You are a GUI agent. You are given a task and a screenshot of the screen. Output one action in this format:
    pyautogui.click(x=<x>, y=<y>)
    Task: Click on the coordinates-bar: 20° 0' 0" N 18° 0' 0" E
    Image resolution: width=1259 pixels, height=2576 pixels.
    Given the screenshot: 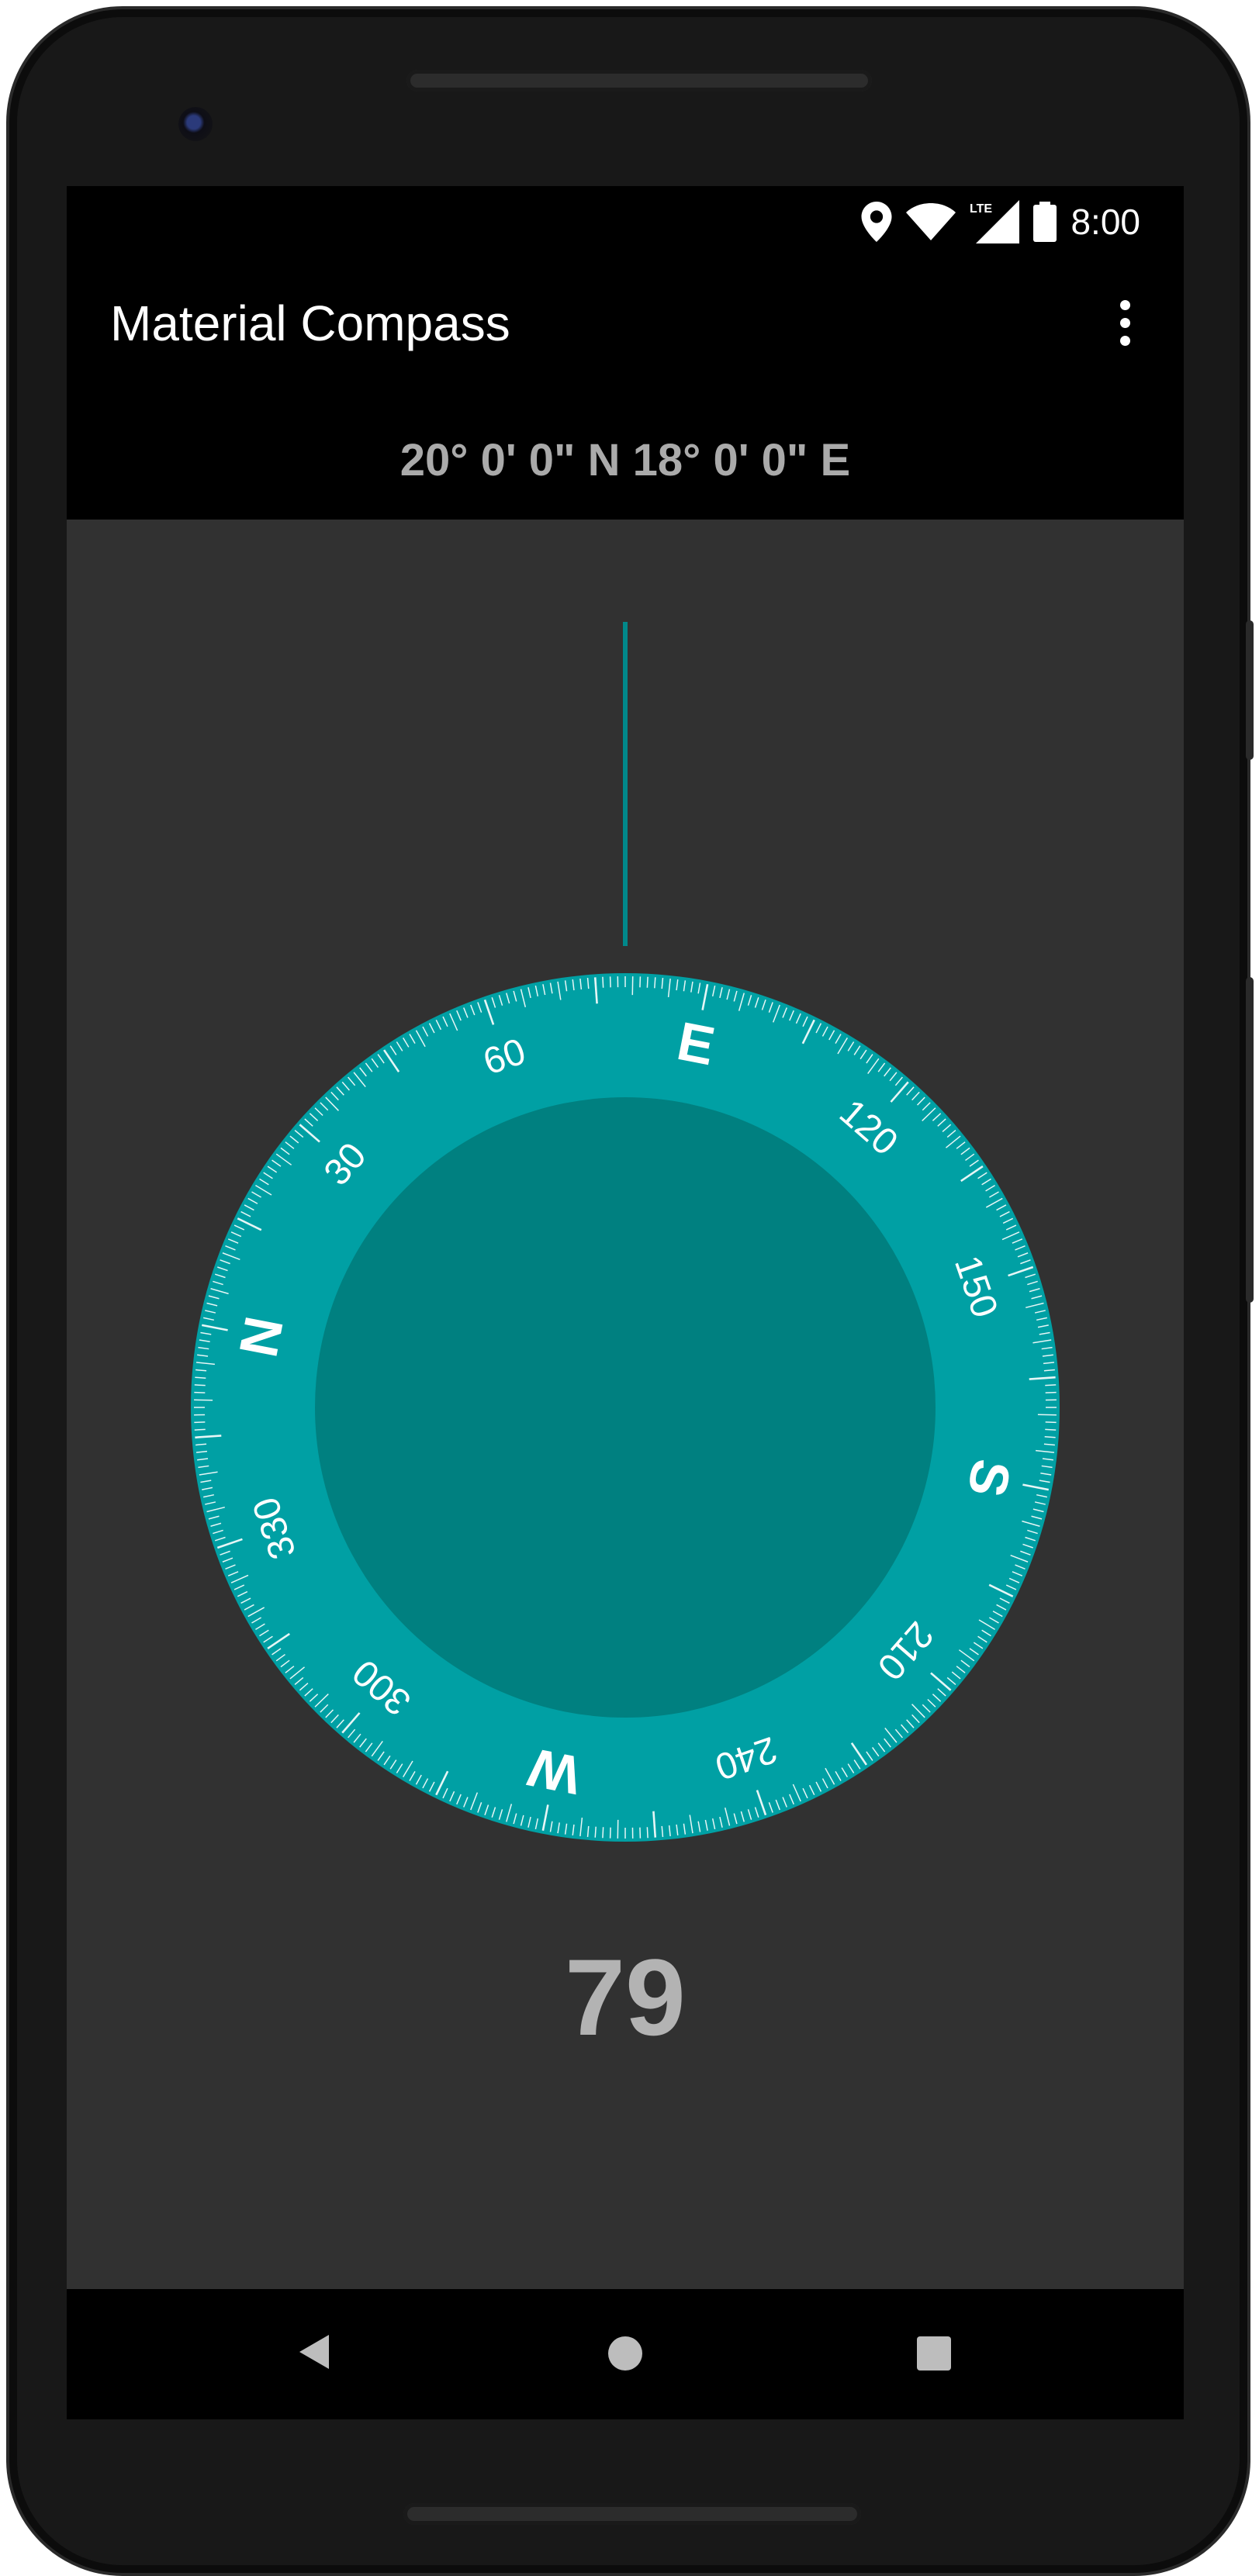 What is the action you would take?
    pyautogui.click(x=625, y=466)
    